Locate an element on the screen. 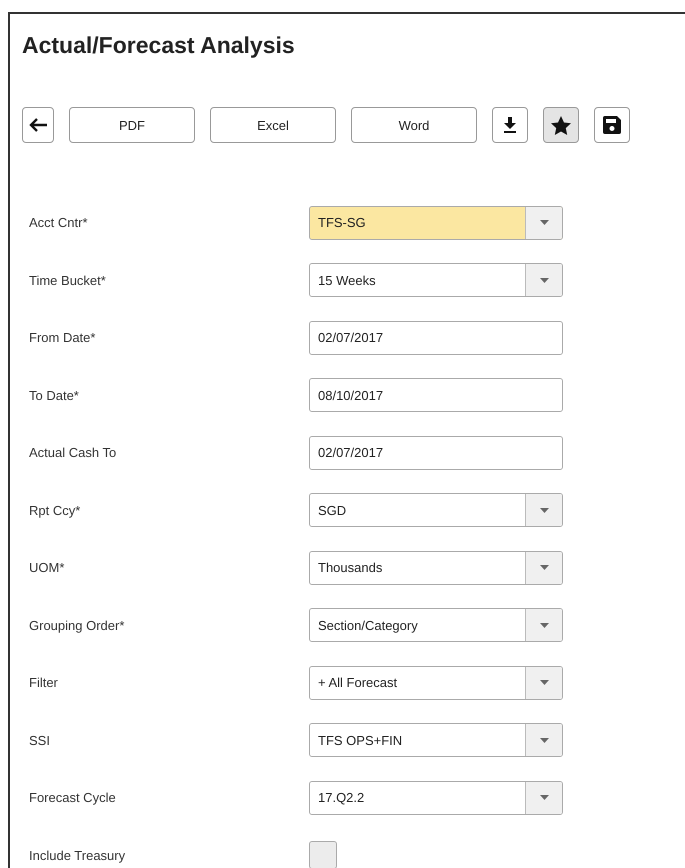 This screenshot has width=685, height=868. field-label: From Date* is located at coordinates (62, 338).